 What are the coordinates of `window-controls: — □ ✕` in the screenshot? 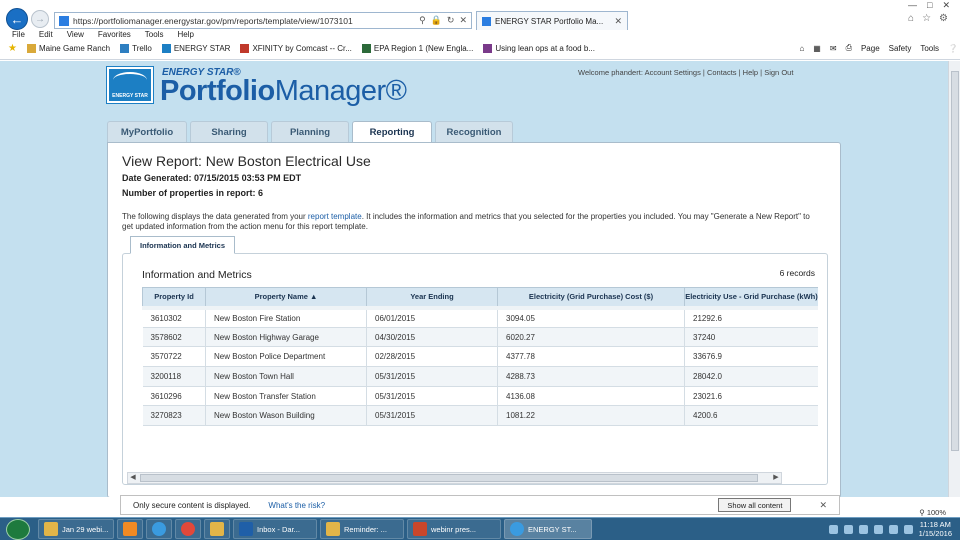 It's located at (929, 5).